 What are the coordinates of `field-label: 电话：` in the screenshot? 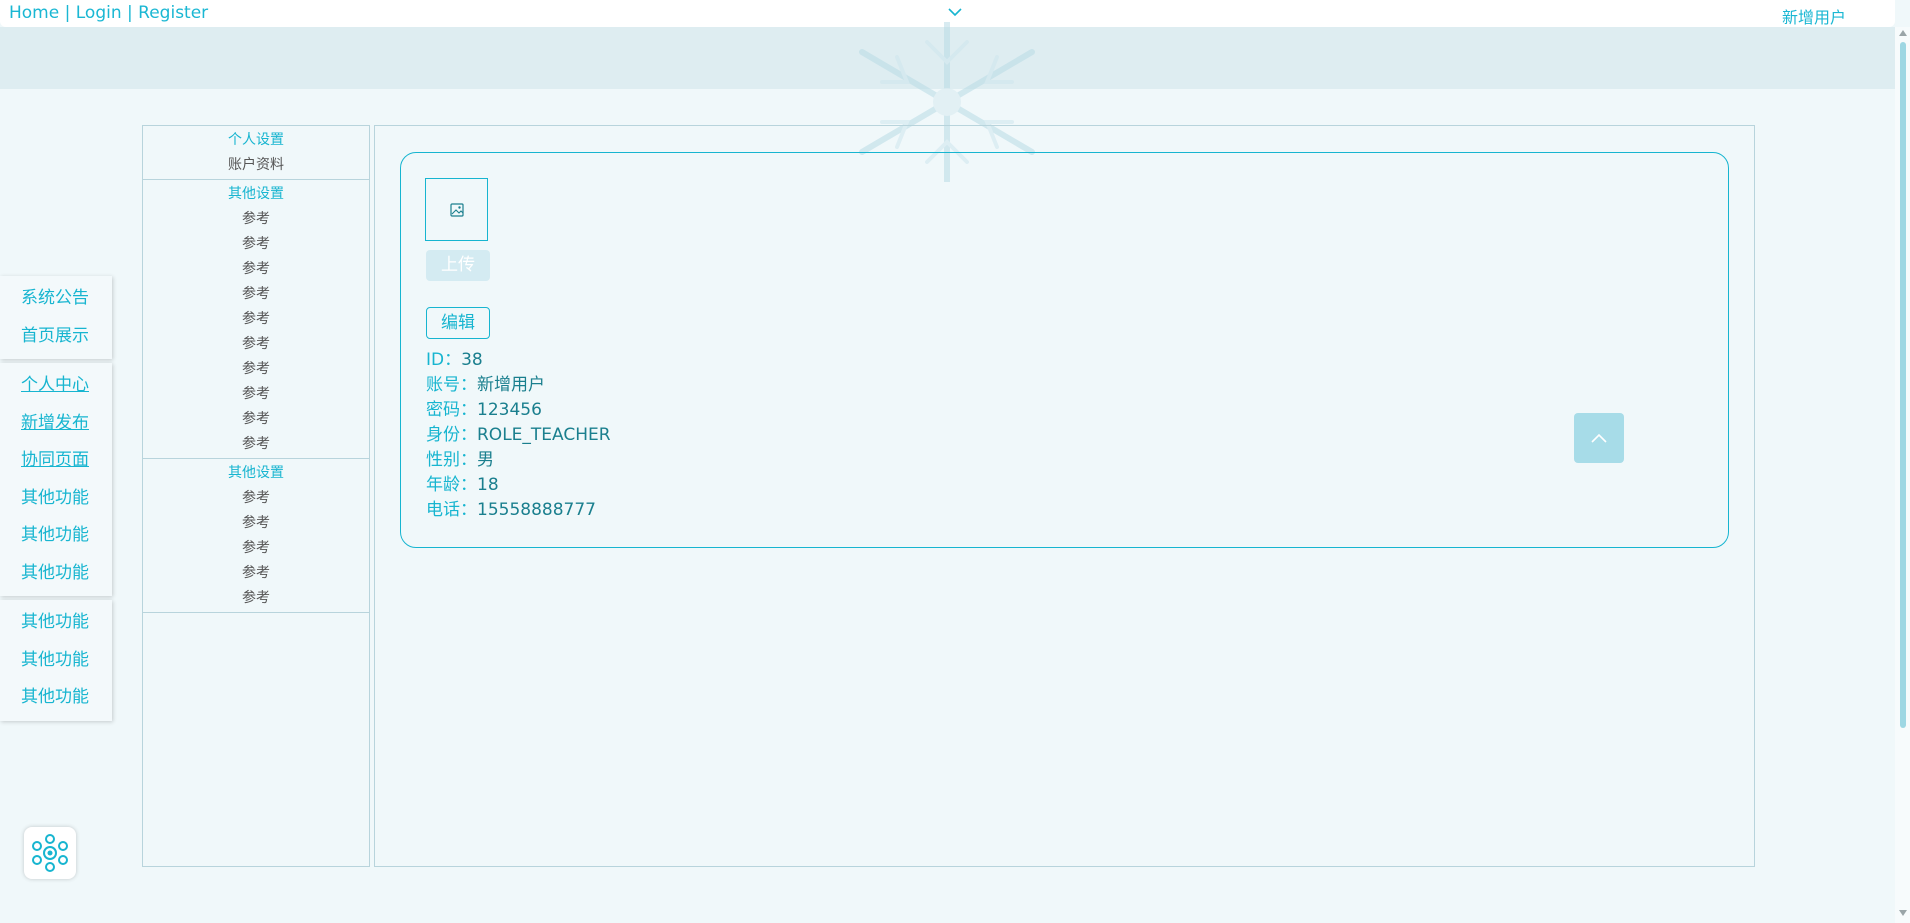 It's located at (451, 510).